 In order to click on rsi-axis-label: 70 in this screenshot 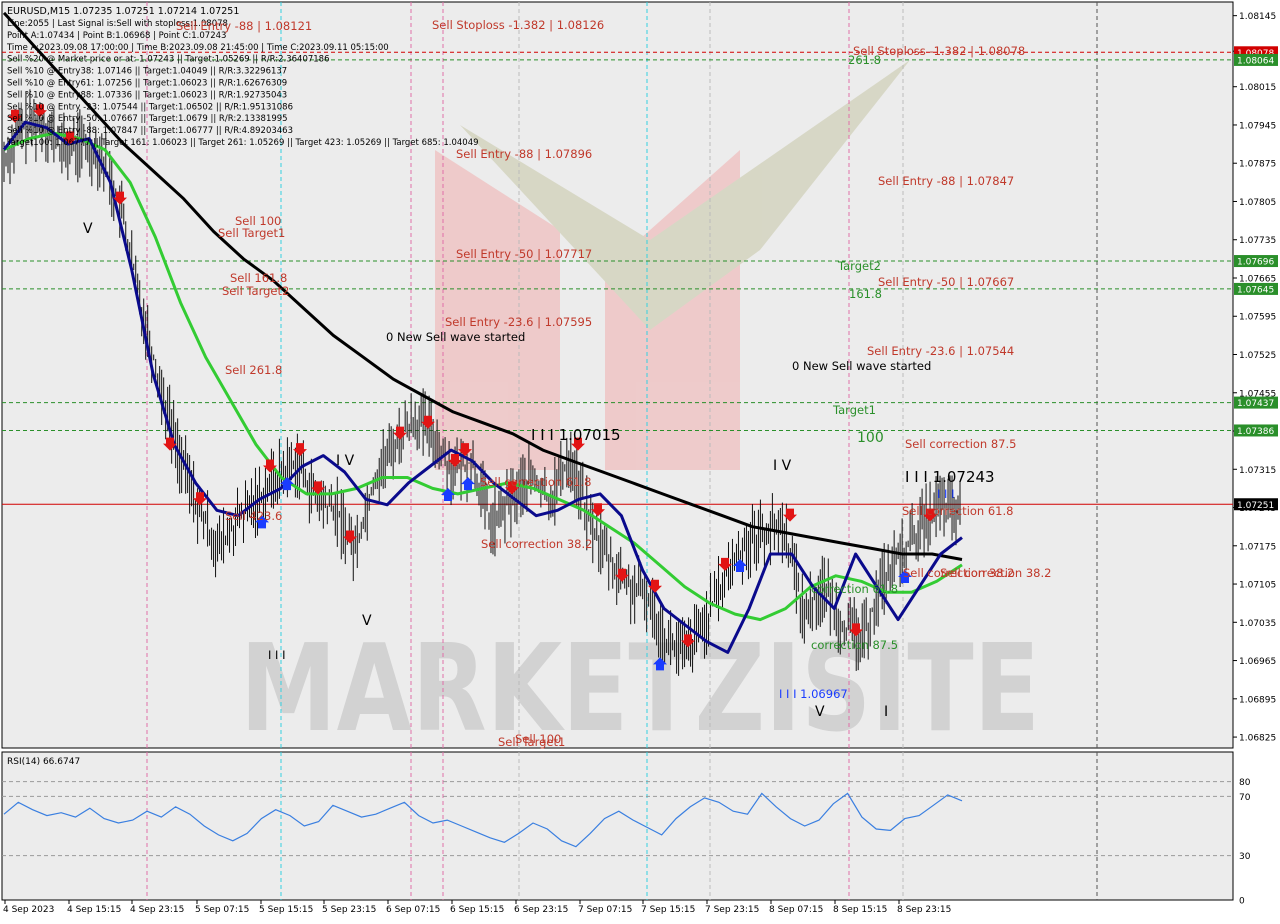, I will do `click(1245, 798)`.